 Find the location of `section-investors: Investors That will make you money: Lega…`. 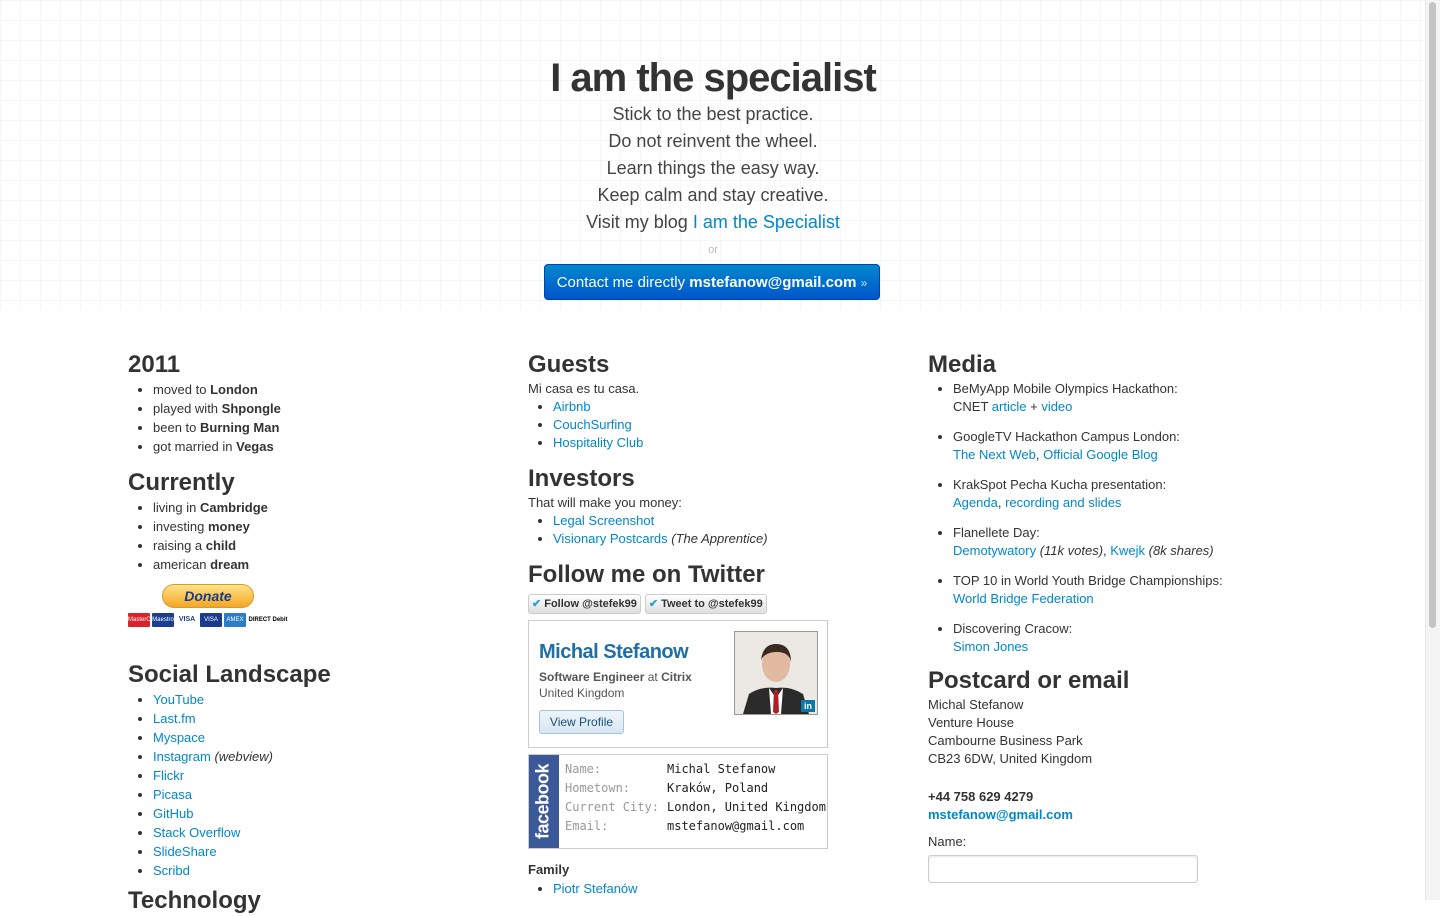

section-investors: Investors That will make you money: Lega… is located at coordinates (708, 506).